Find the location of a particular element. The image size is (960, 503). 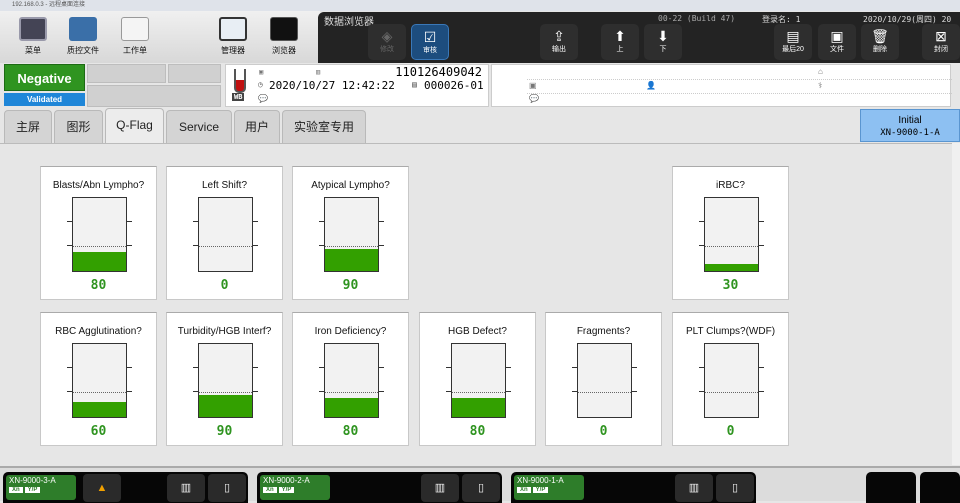

analyzer-name-button: XN-9000-1-A Xn Y/P is located at coordinates (549, 487).